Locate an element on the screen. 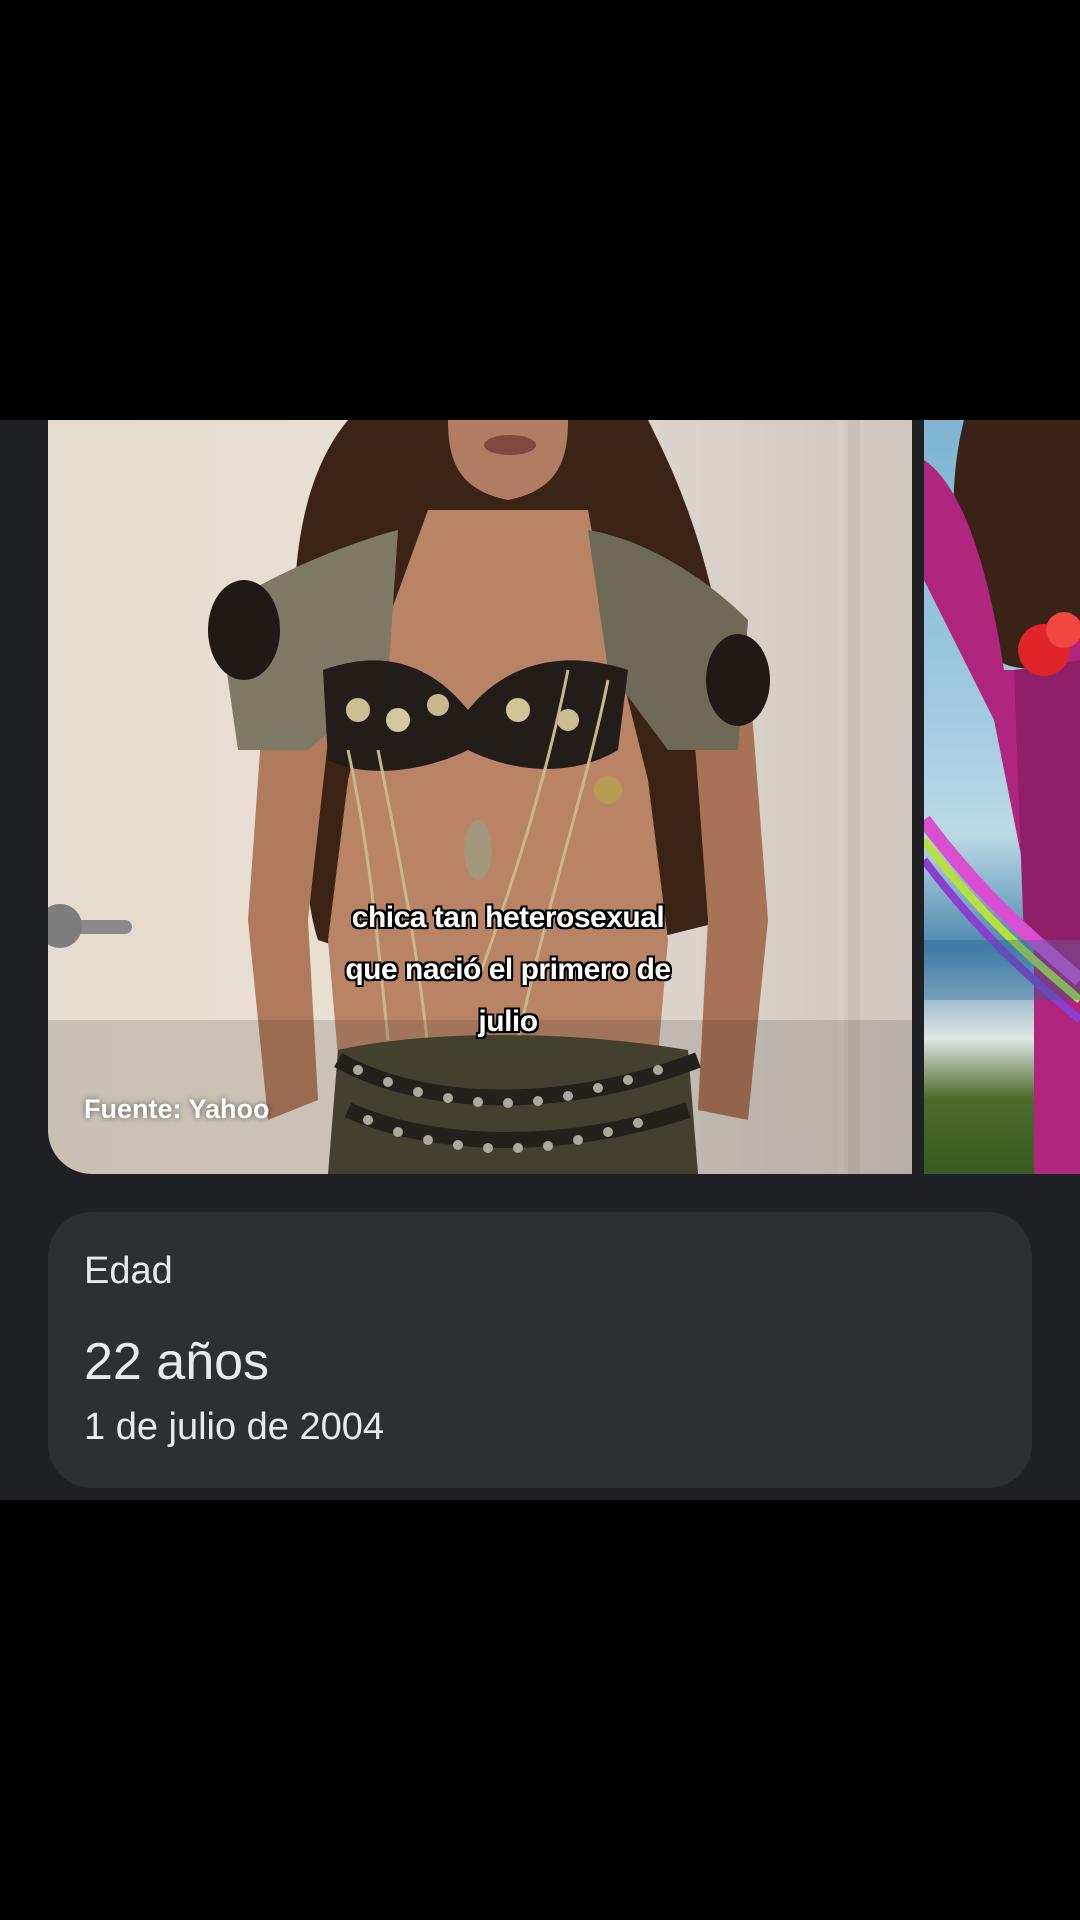 The height and width of the screenshot is (1920, 1080). age-label: Edad is located at coordinates (128, 1271).